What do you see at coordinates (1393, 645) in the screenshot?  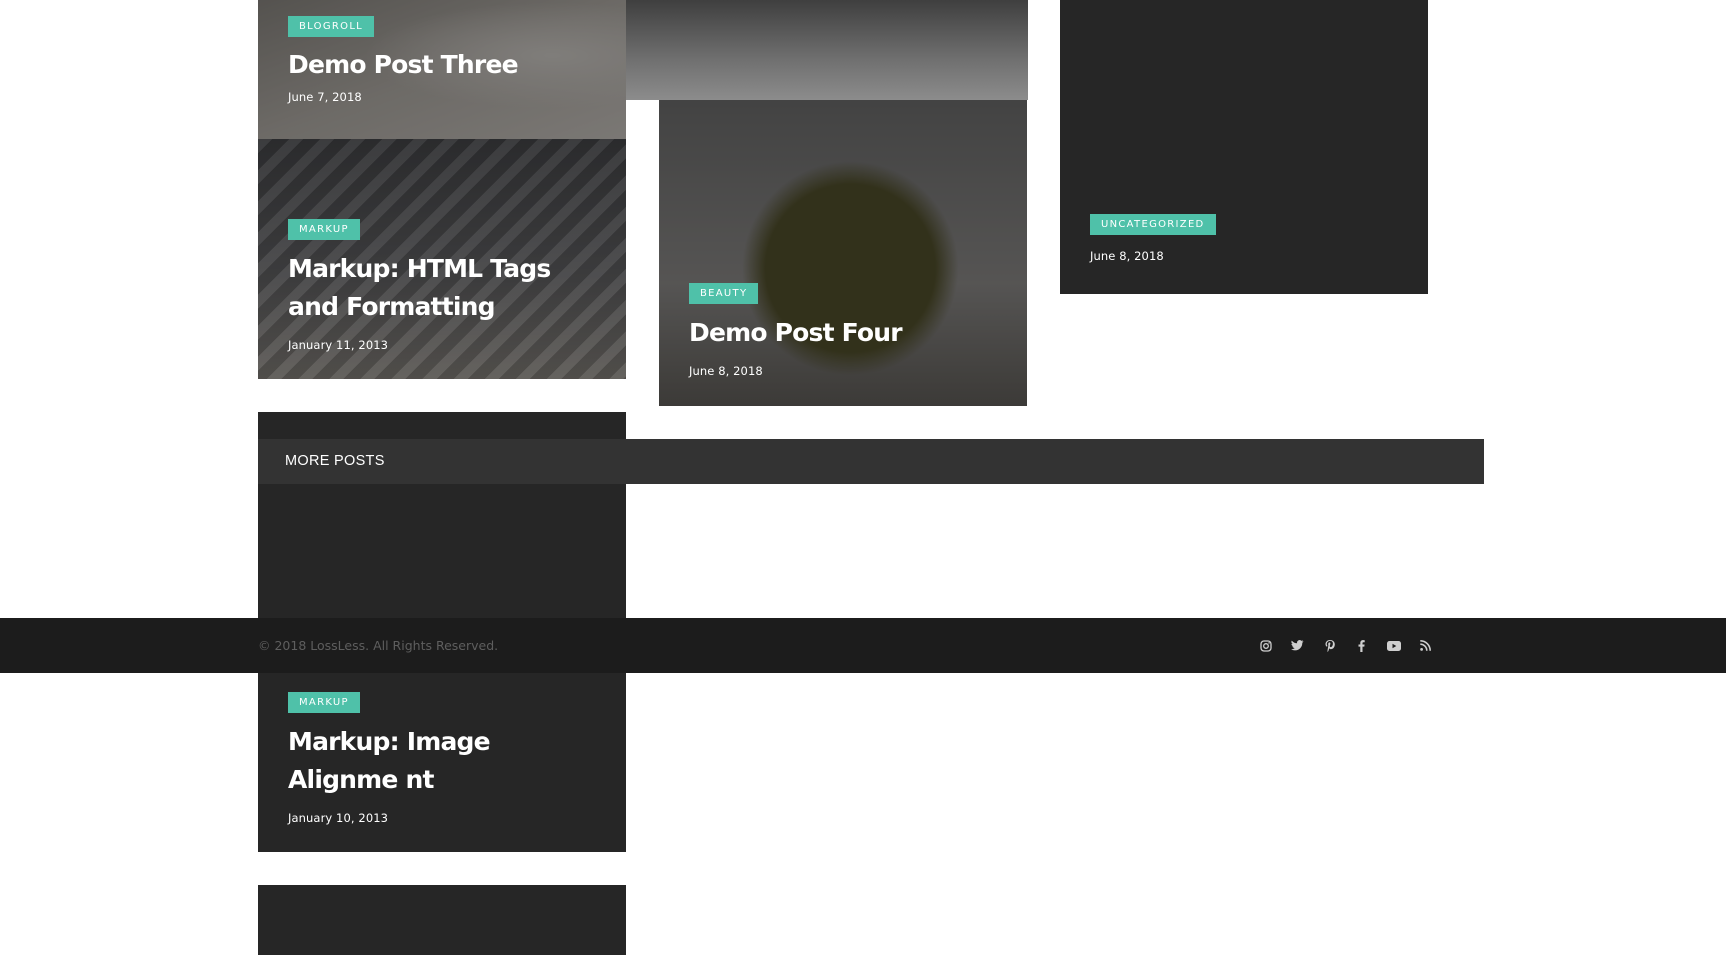 I see `youtube-icon` at bounding box center [1393, 645].